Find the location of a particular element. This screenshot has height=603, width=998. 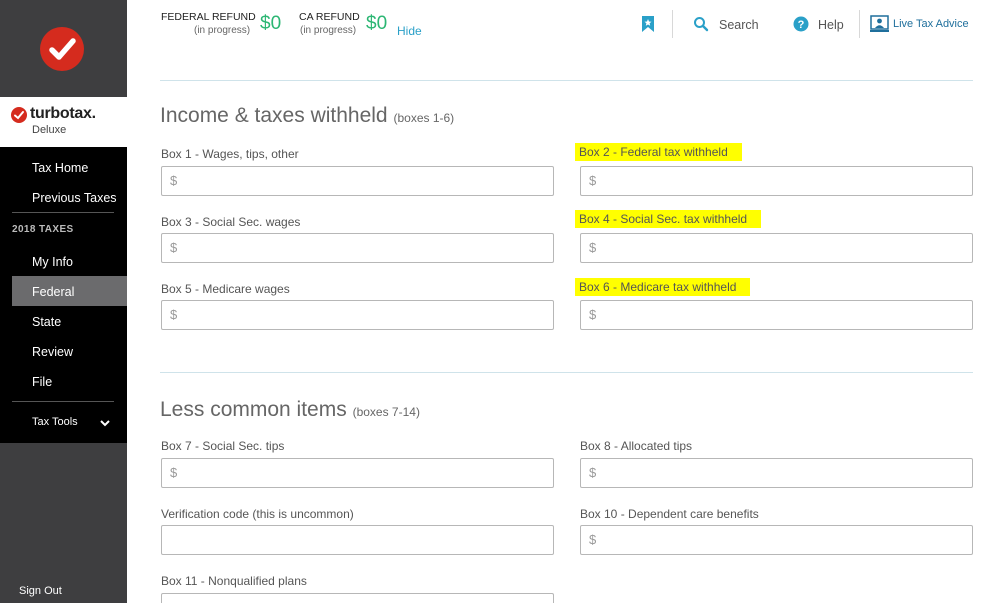

box2-label: Box 2 - Federal tax withheld is located at coordinates (658, 152).